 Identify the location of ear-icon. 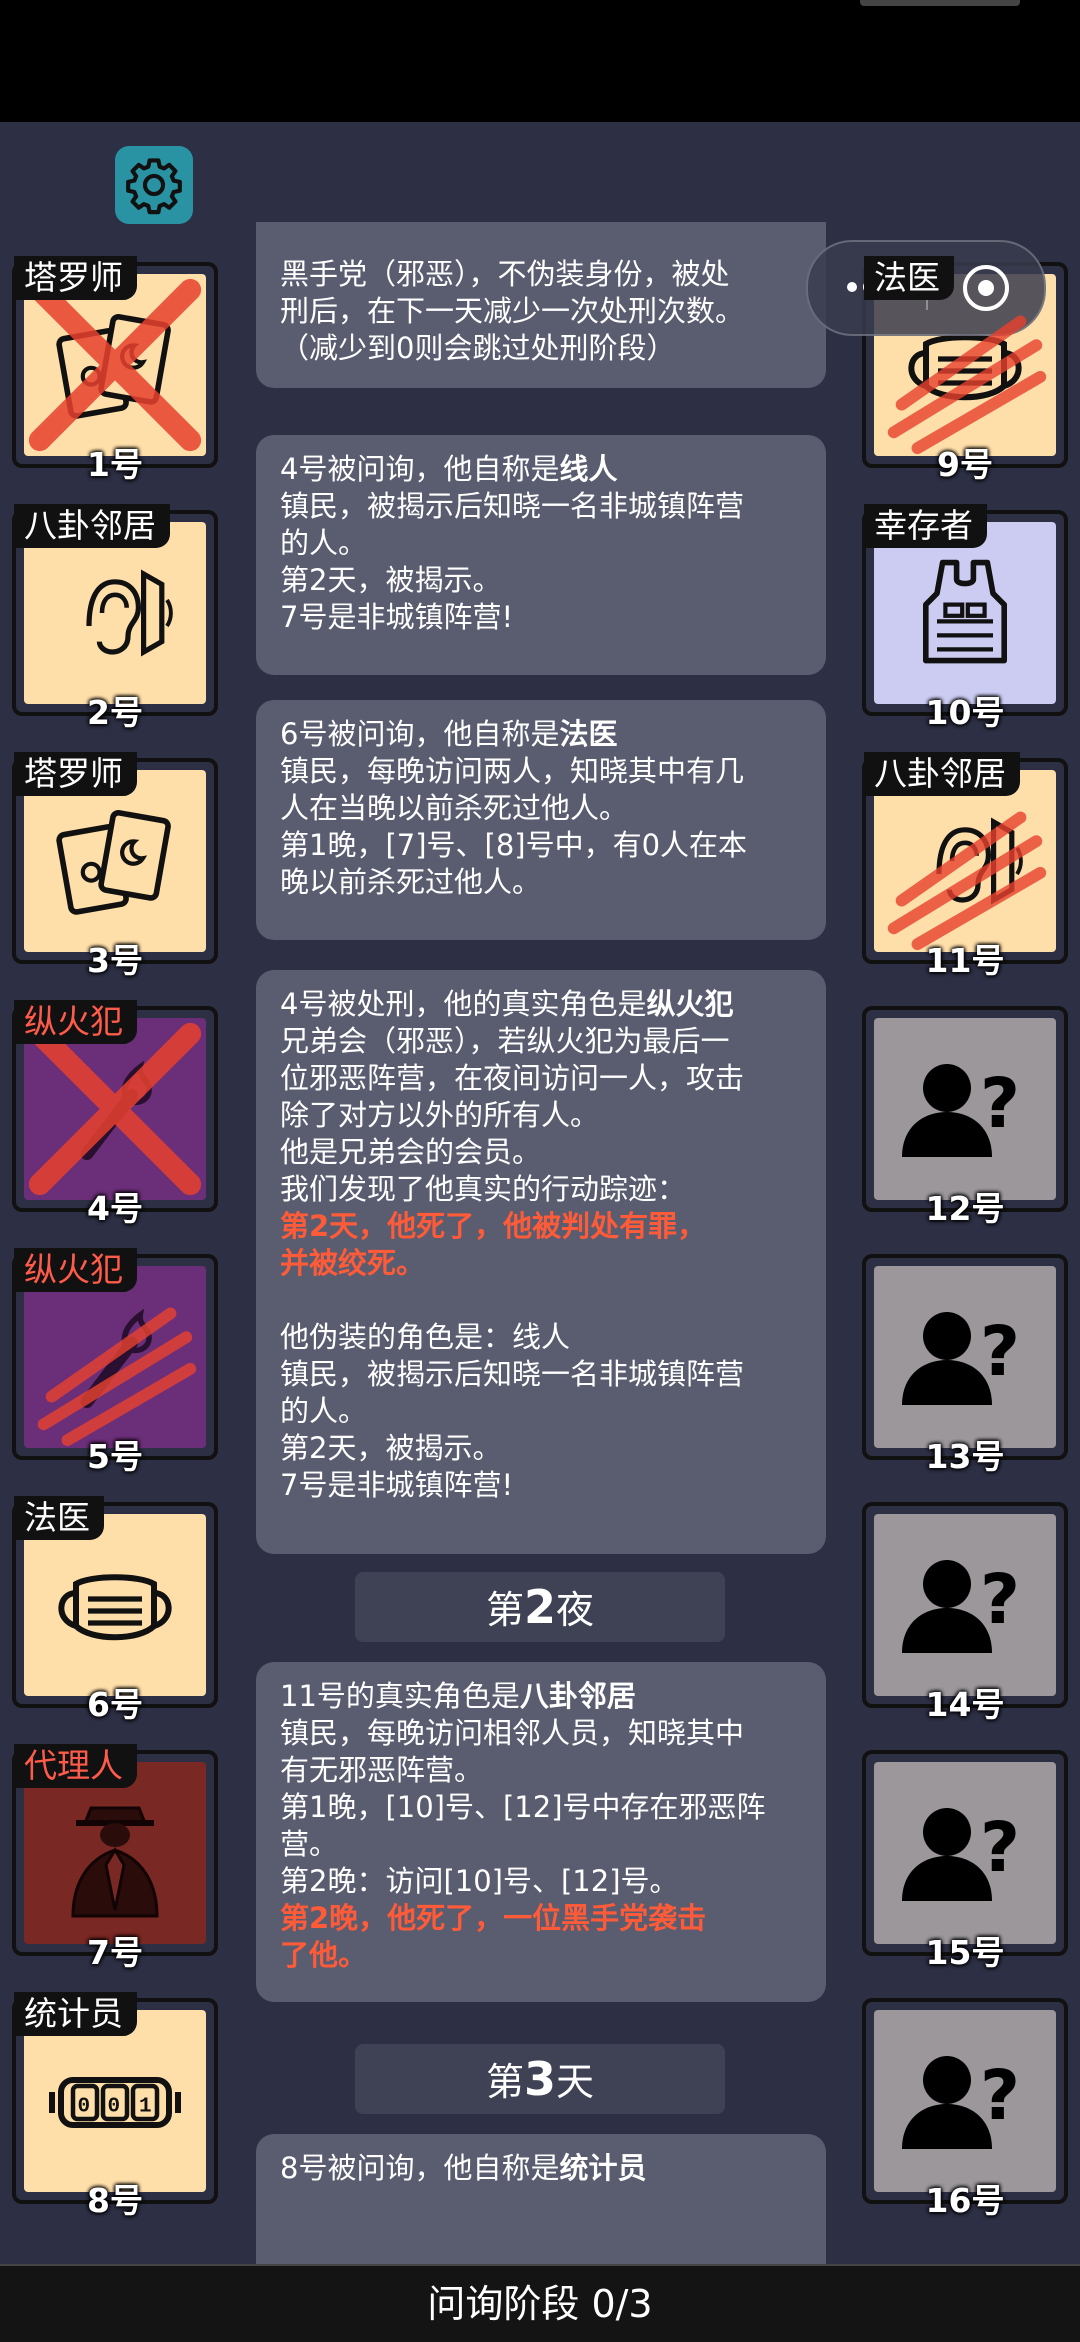
(129, 613).